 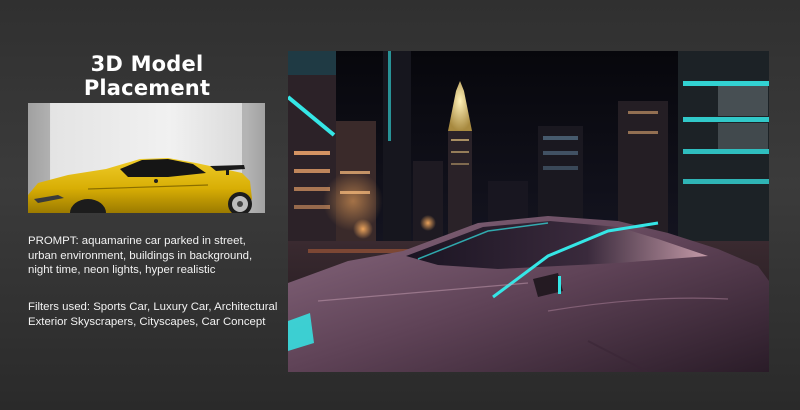 I want to click on model-thumbnail-graphic, so click(x=146, y=158).